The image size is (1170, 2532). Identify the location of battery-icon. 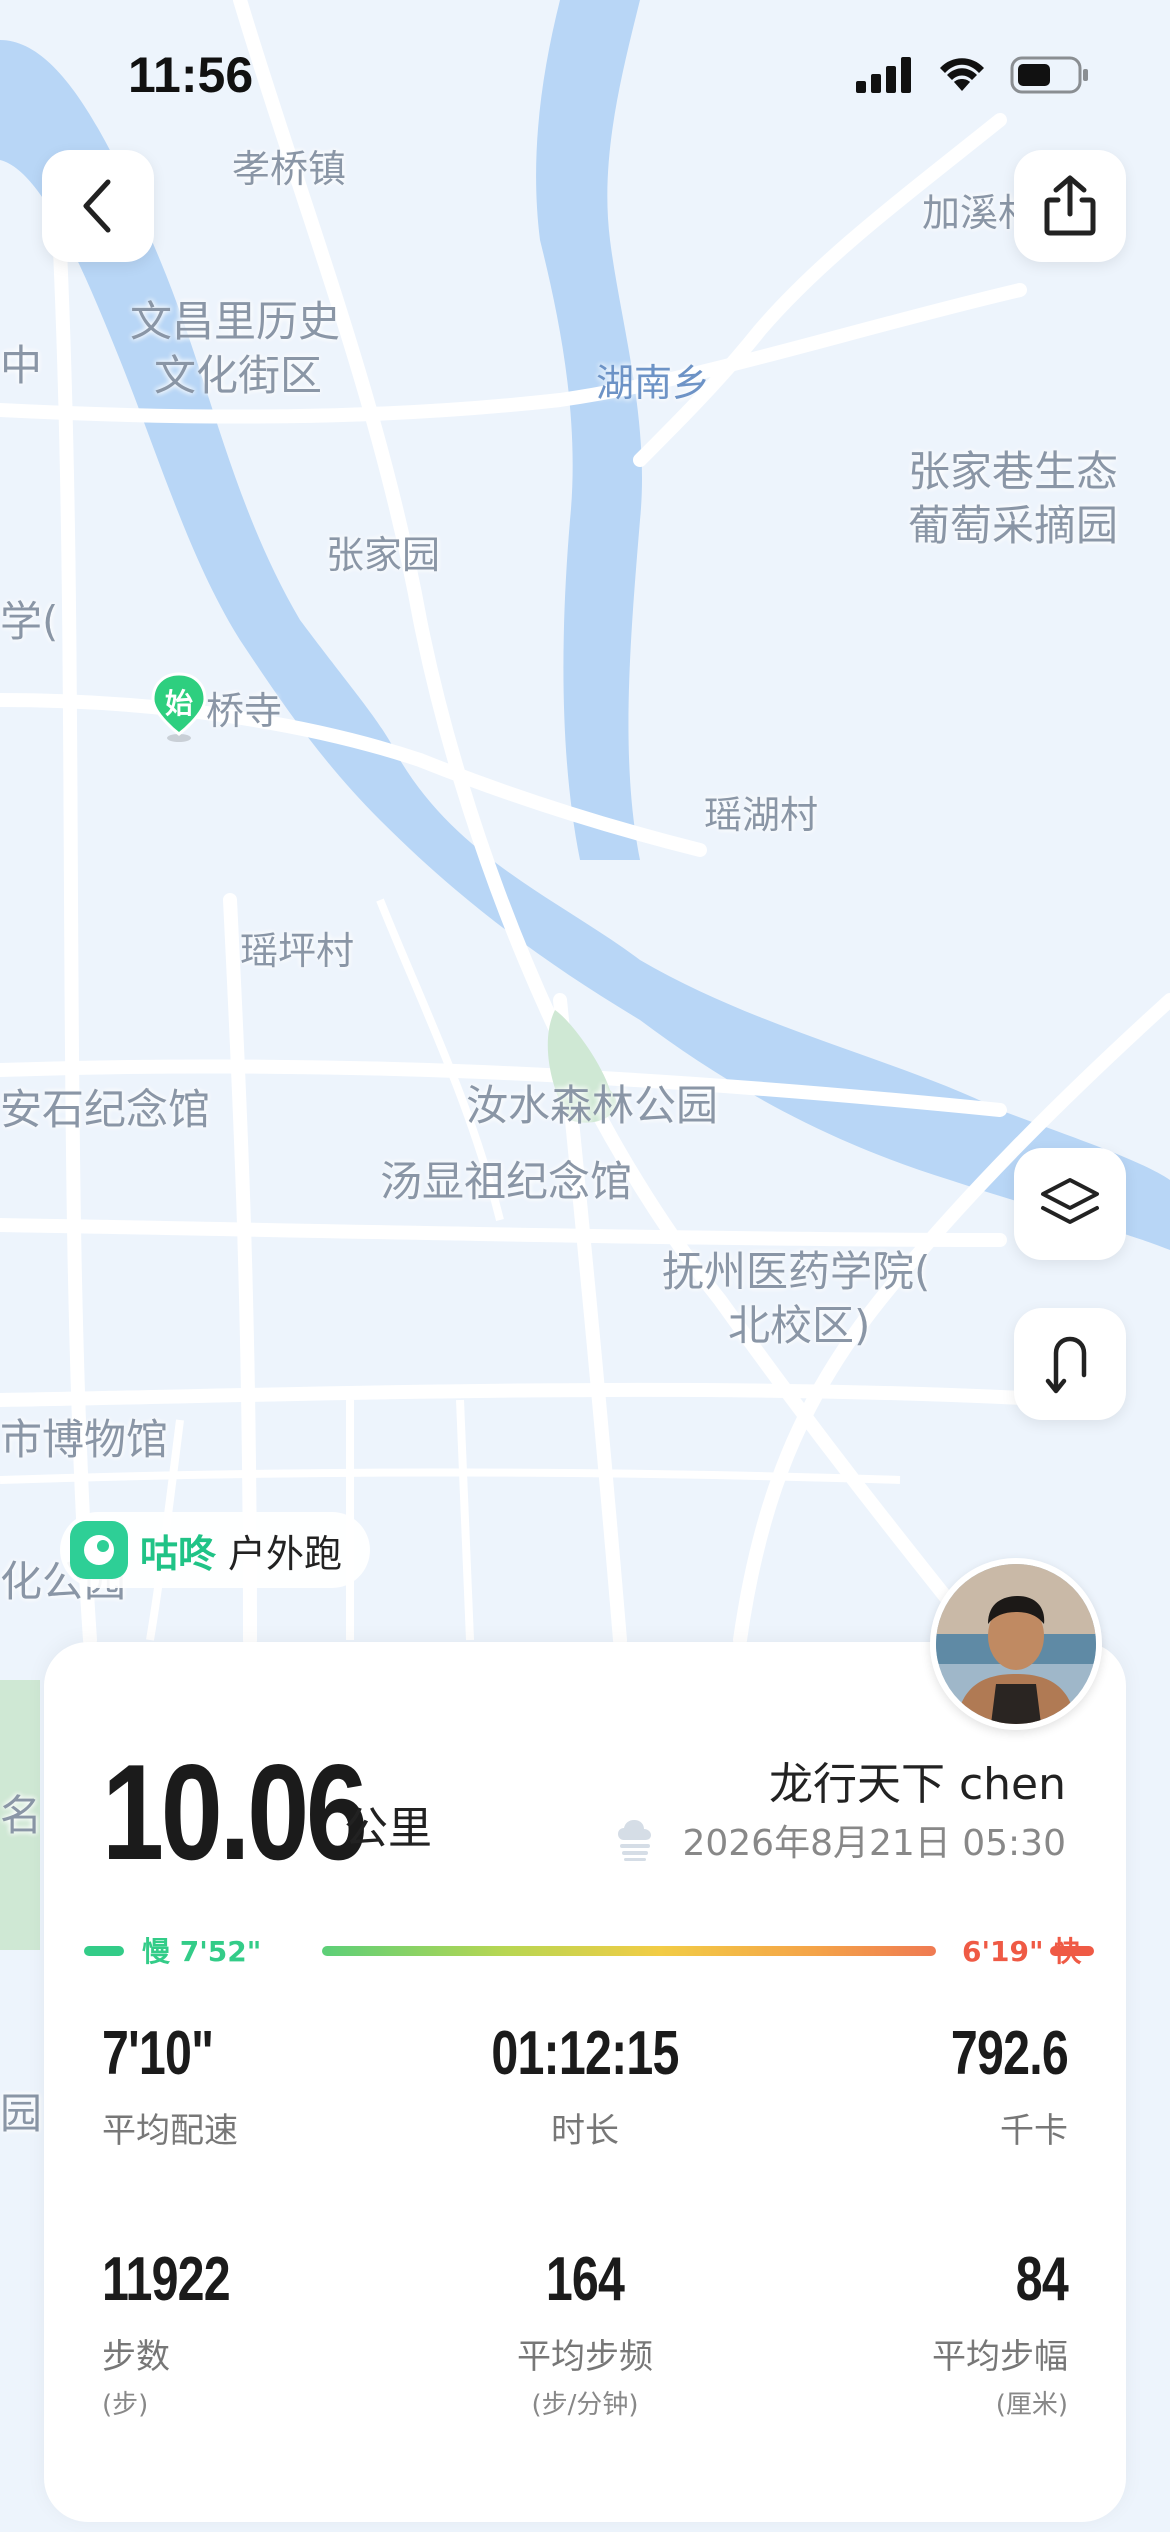
(1049, 75).